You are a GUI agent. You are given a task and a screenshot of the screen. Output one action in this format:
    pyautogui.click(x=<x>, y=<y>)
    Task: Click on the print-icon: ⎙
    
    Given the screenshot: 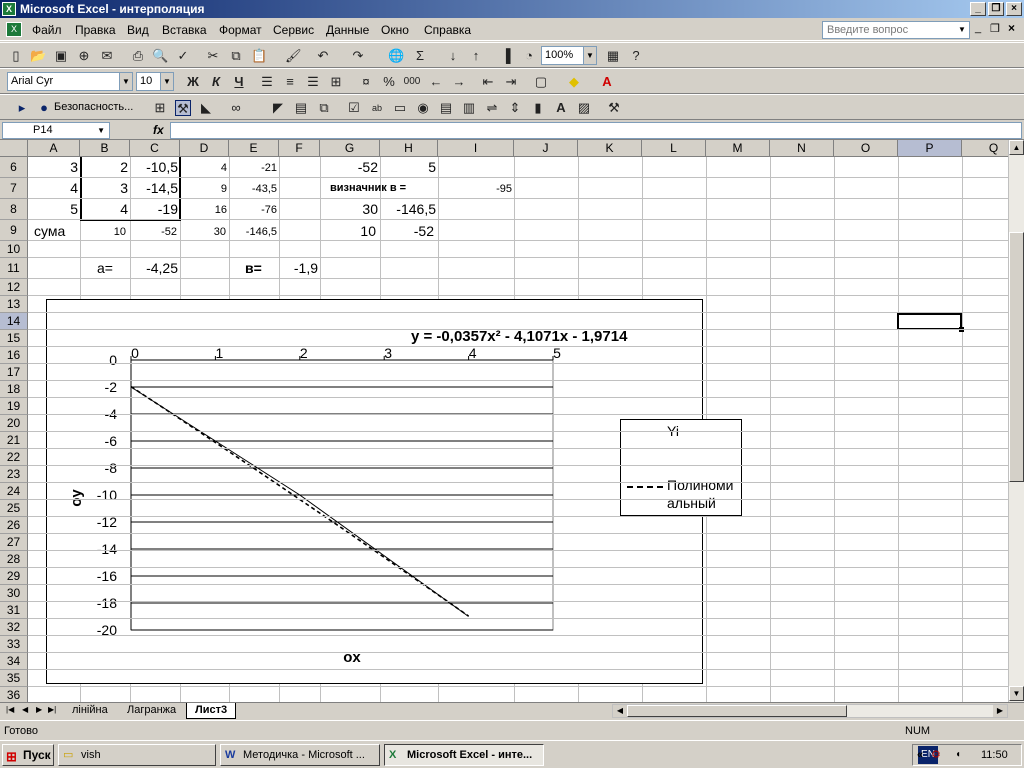 What is the action you would take?
    pyautogui.click(x=138, y=56)
    